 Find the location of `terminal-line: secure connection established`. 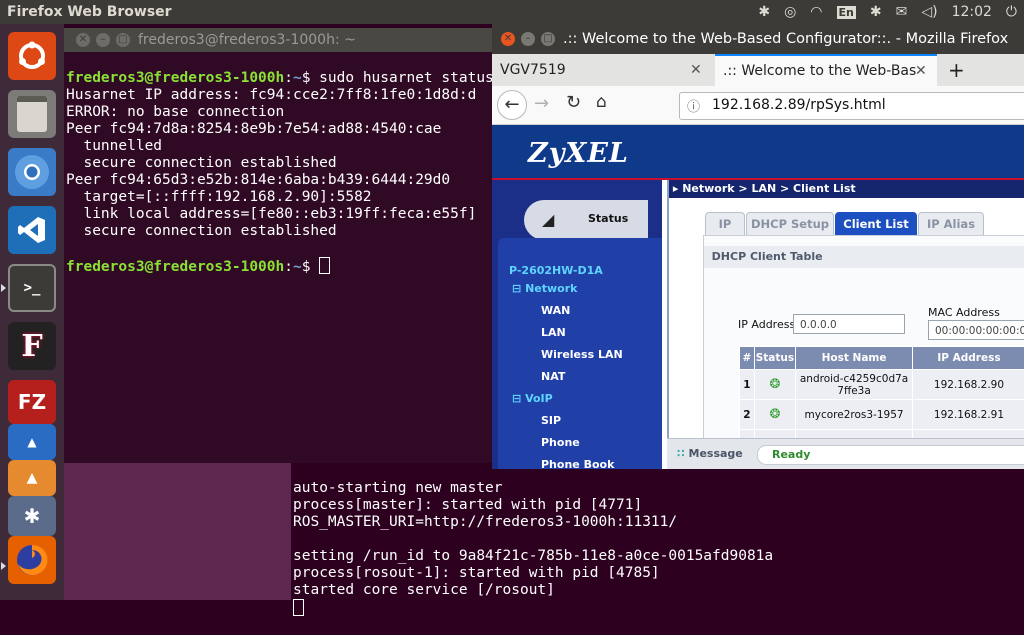

terminal-line: secure connection established is located at coordinates (201, 231).